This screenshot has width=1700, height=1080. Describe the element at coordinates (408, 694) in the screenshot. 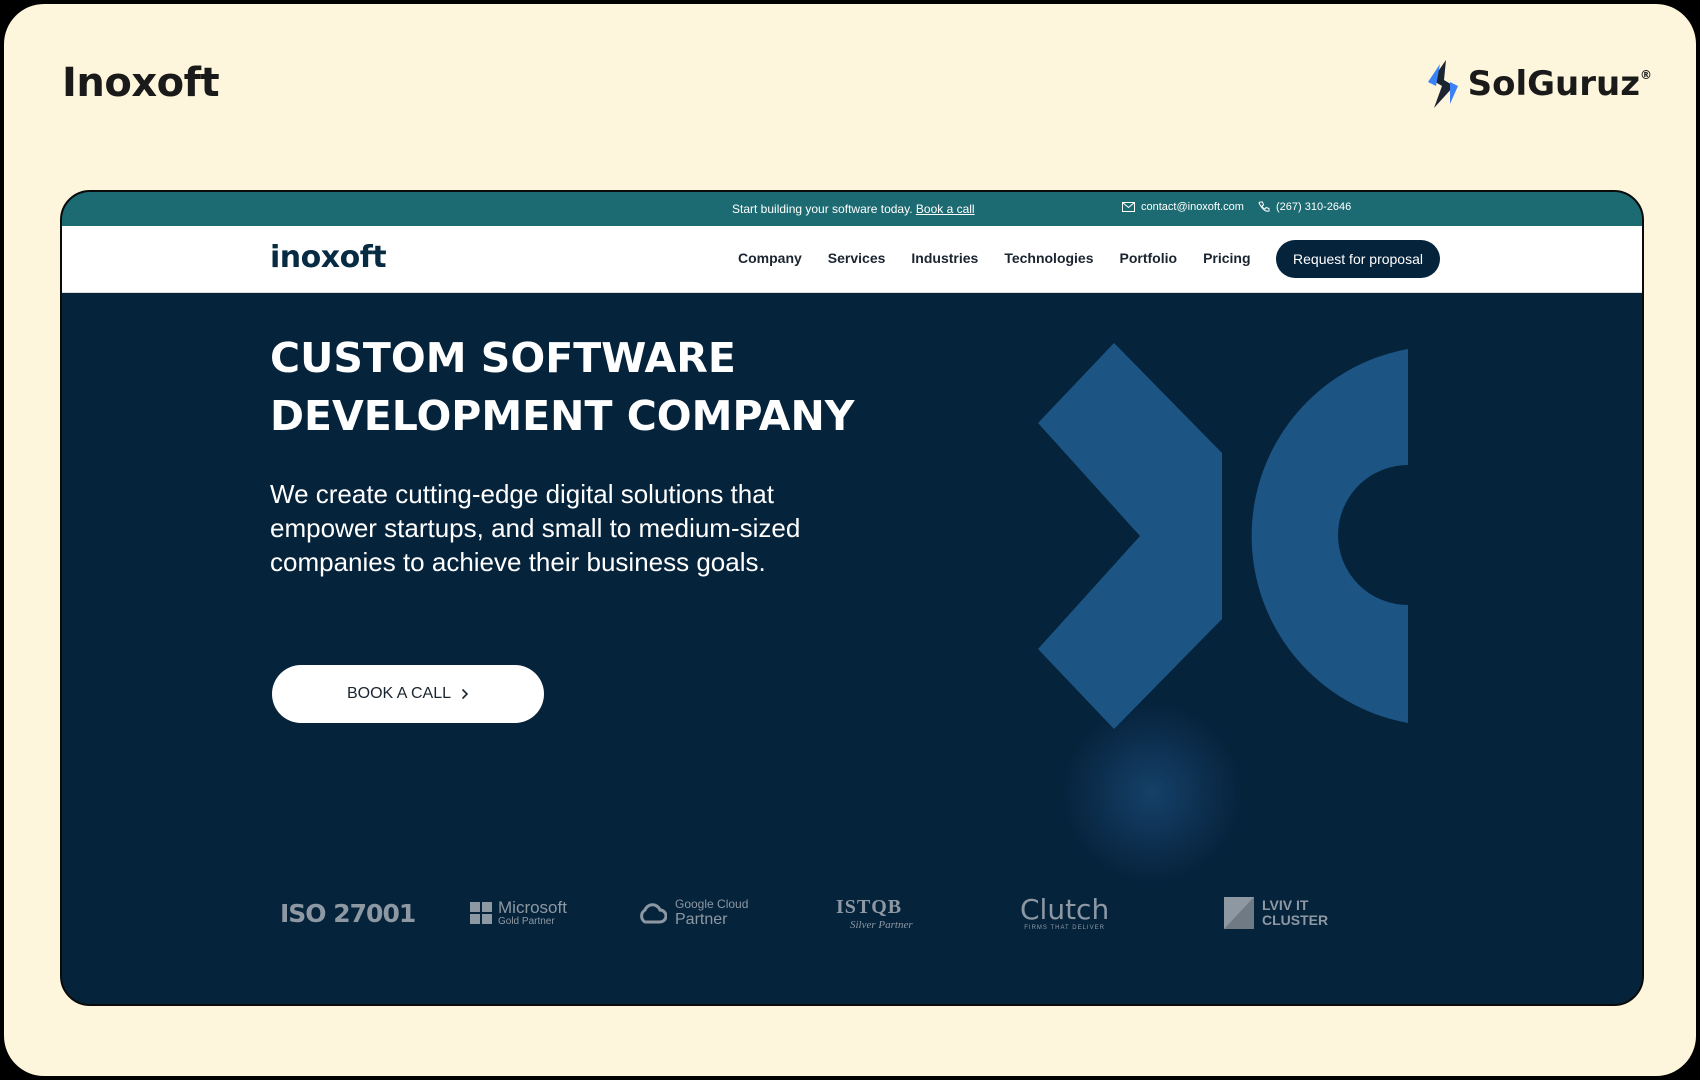

I see `book-call-button: BOOK A CALL` at that location.